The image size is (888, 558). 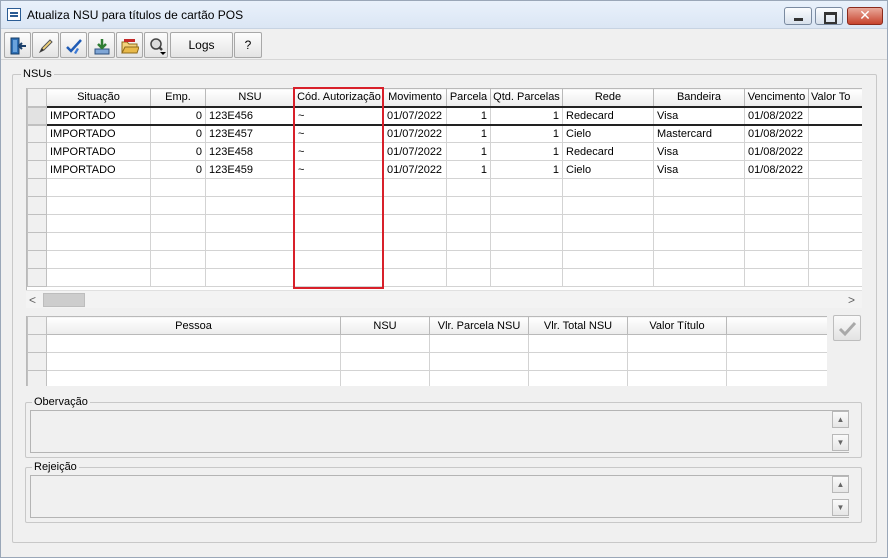 What do you see at coordinates (250, 169) in the screenshot?
I see `cell-nsu: 123E459` at bounding box center [250, 169].